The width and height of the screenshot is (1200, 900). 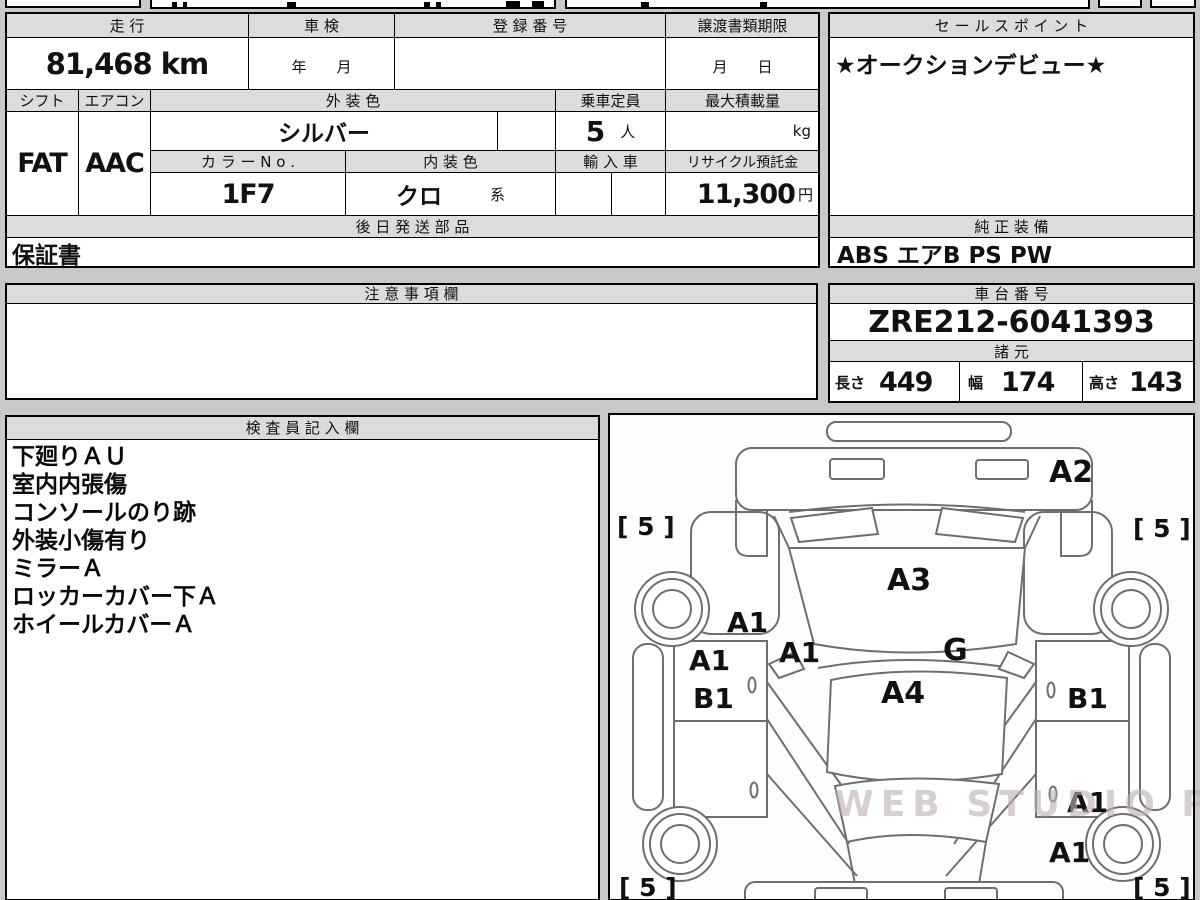 I want to click on right-mirror, so click(x=1016, y=665).